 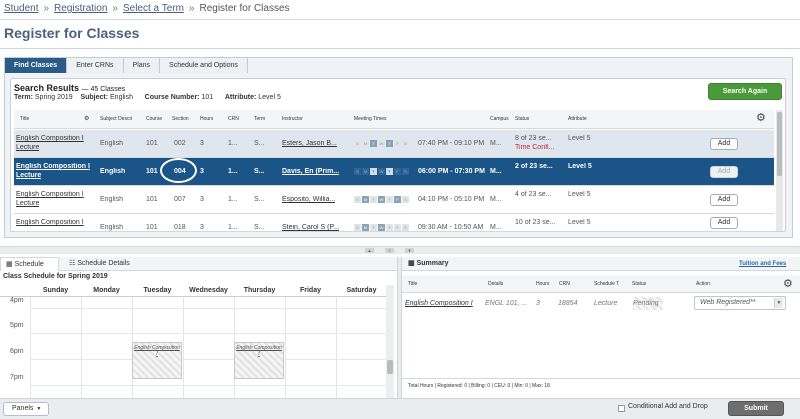 I want to click on col-subject: Subject Descri, so click(x=118, y=119).